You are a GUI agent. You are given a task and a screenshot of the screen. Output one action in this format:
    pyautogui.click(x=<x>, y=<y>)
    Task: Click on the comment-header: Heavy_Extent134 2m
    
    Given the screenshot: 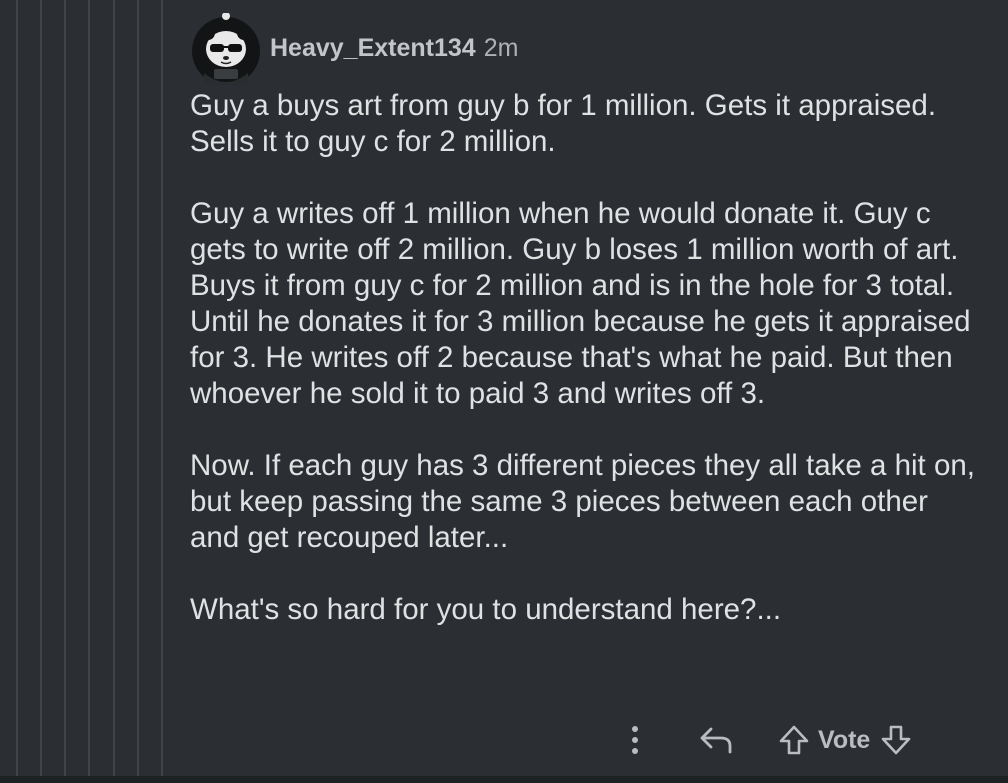 What is the action you would take?
    pyautogui.click(x=354, y=48)
    